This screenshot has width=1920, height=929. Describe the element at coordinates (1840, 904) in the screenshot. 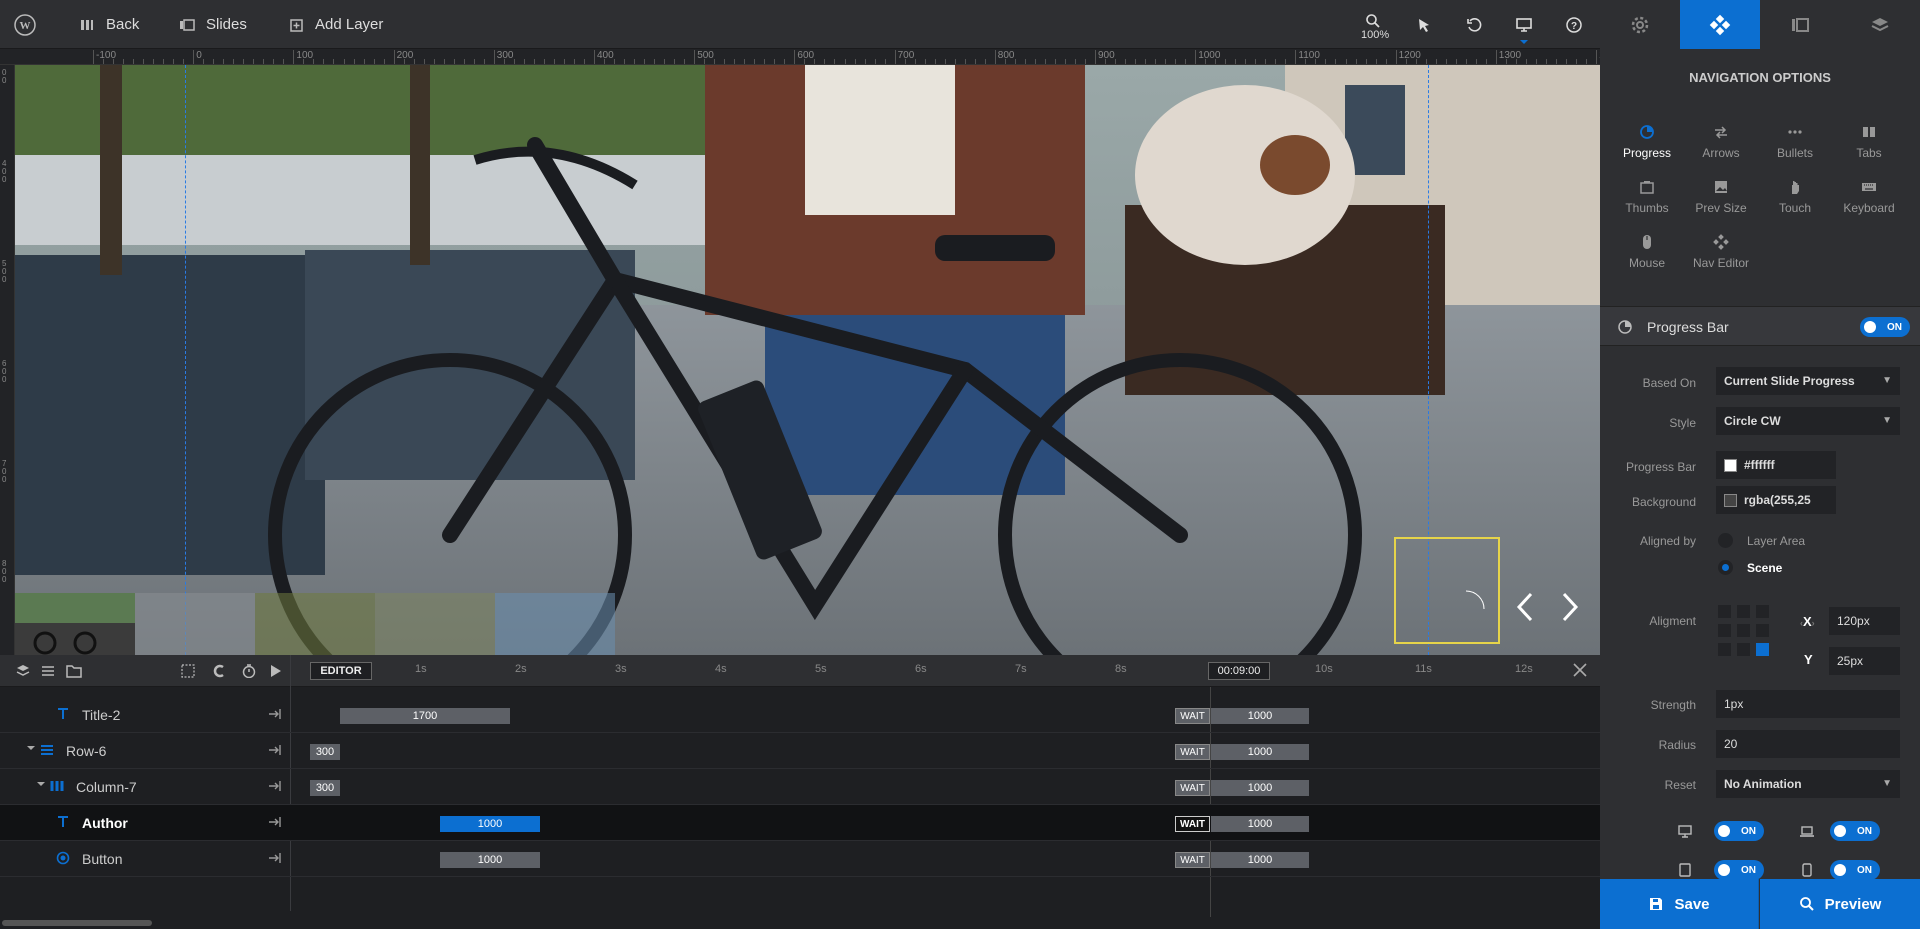

I see `preview-button: Preview` at that location.